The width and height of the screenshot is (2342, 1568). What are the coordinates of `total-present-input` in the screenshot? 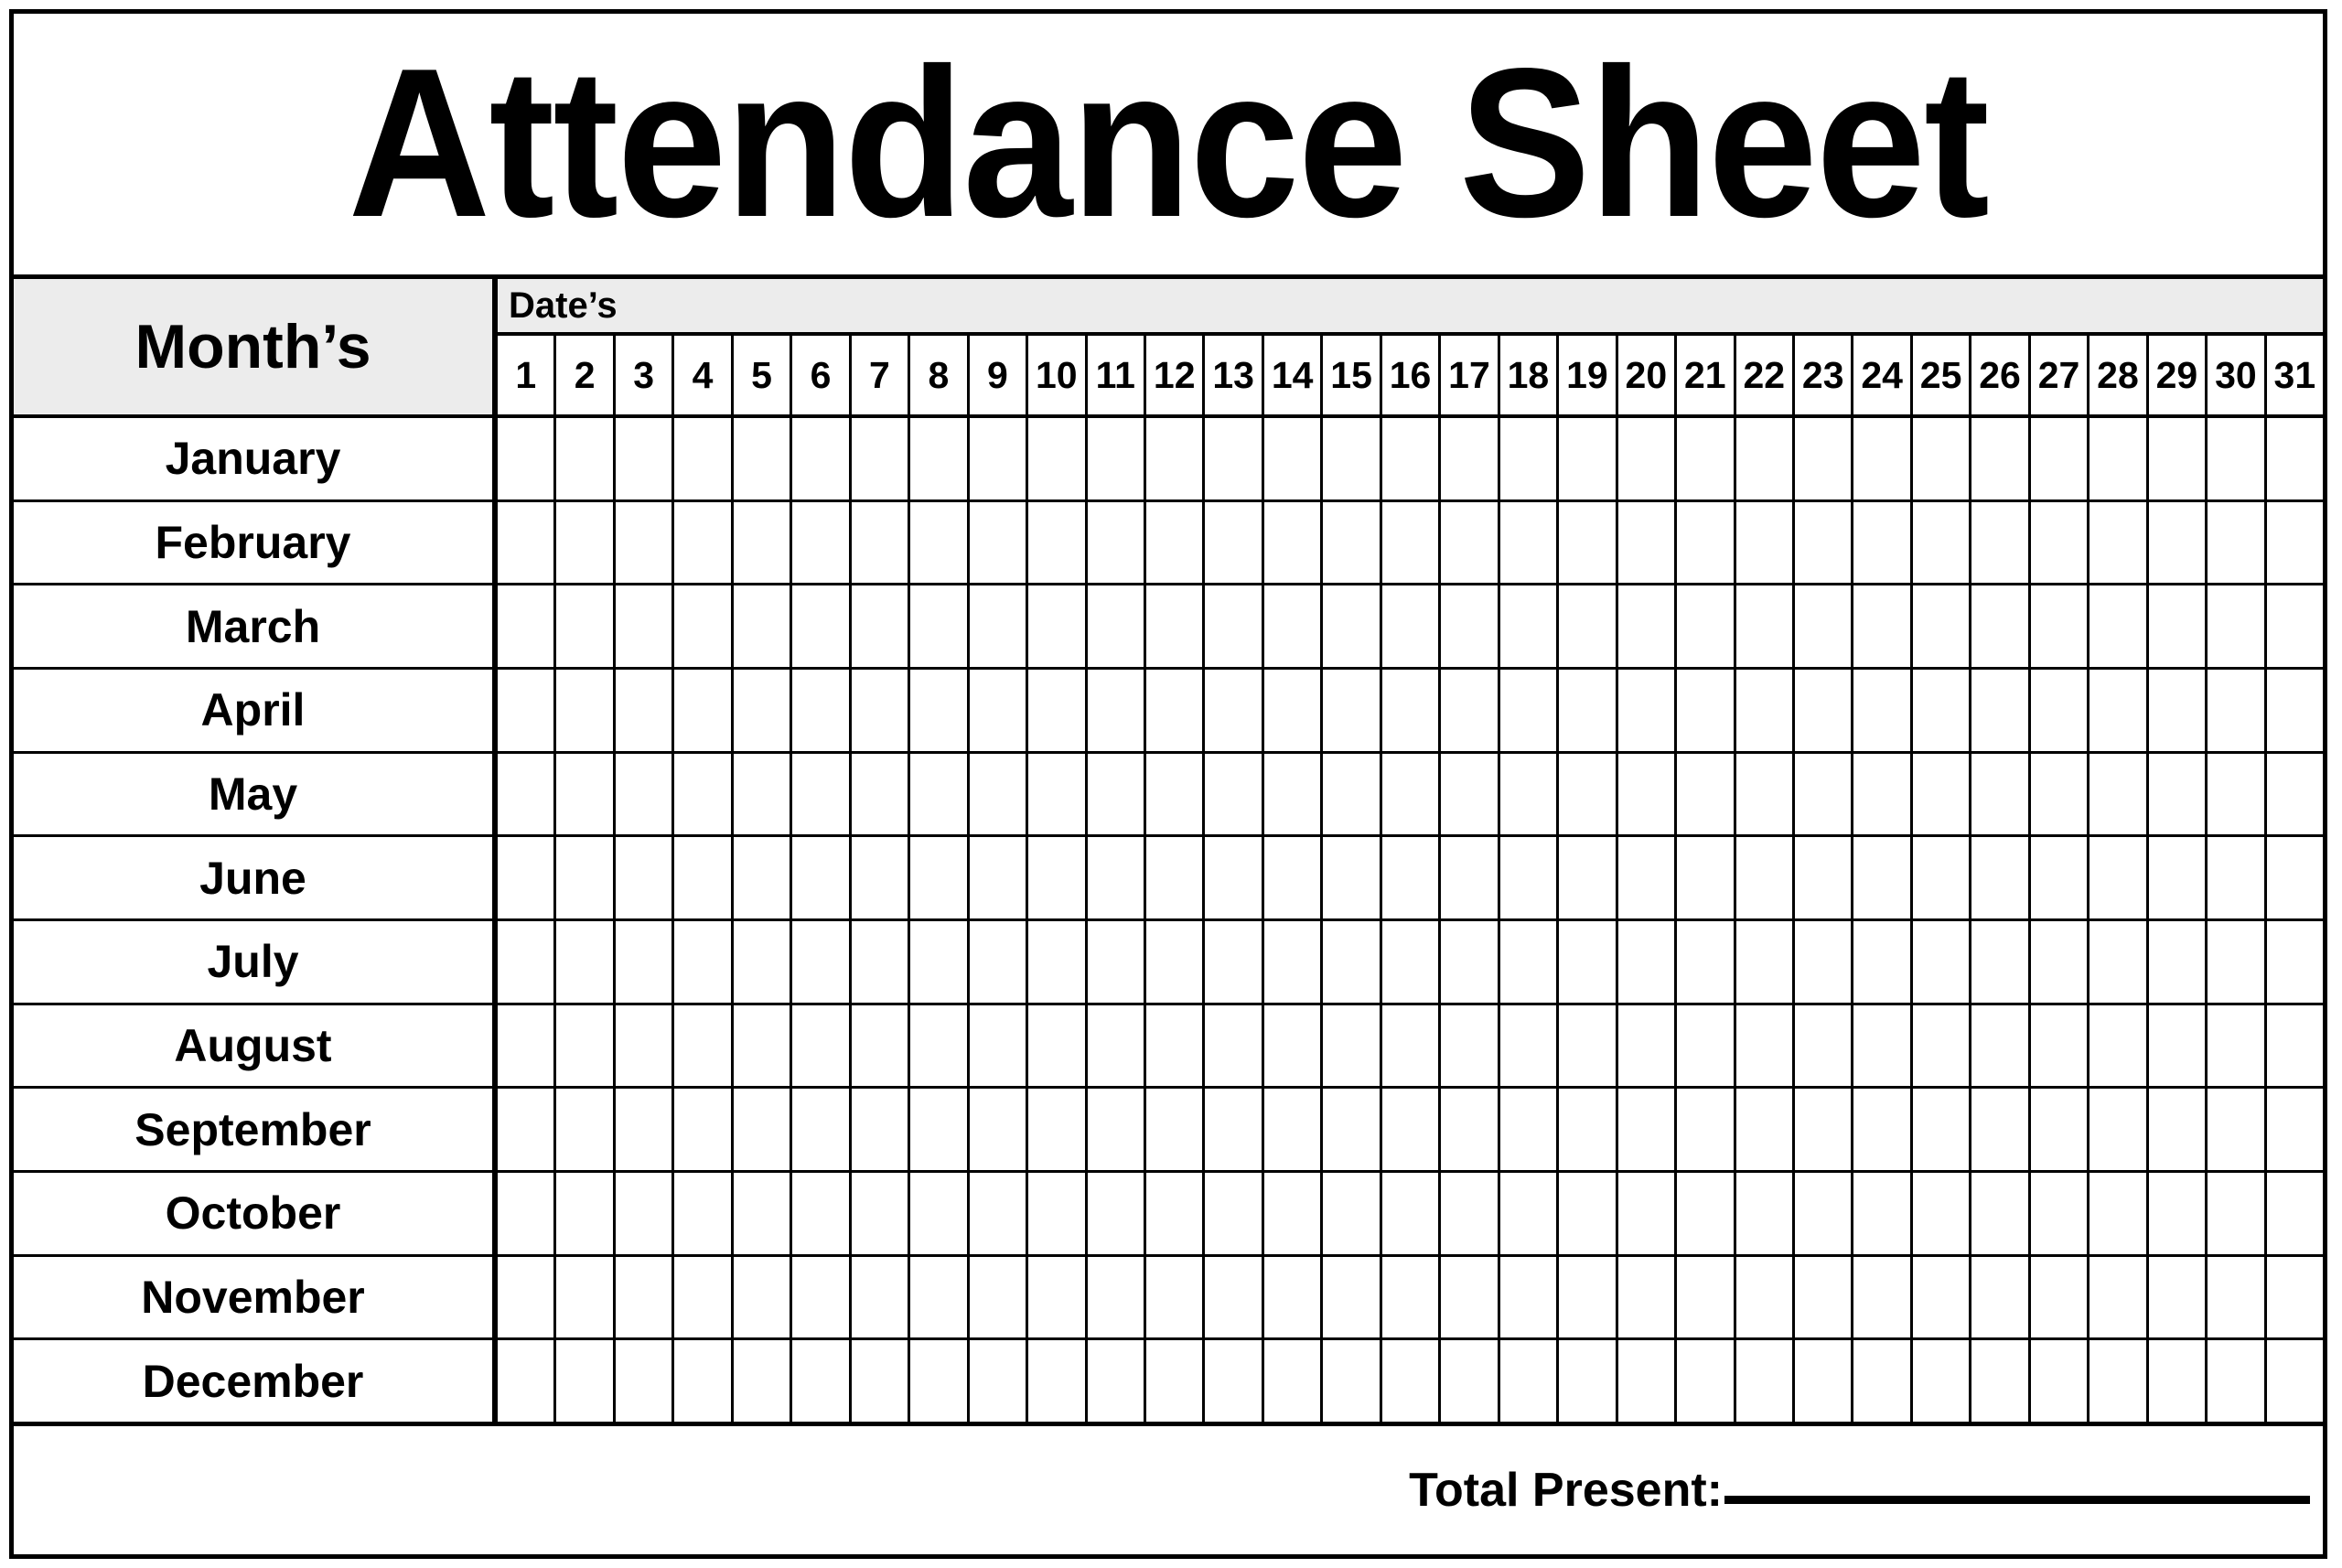 It's located at (2017, 1500).